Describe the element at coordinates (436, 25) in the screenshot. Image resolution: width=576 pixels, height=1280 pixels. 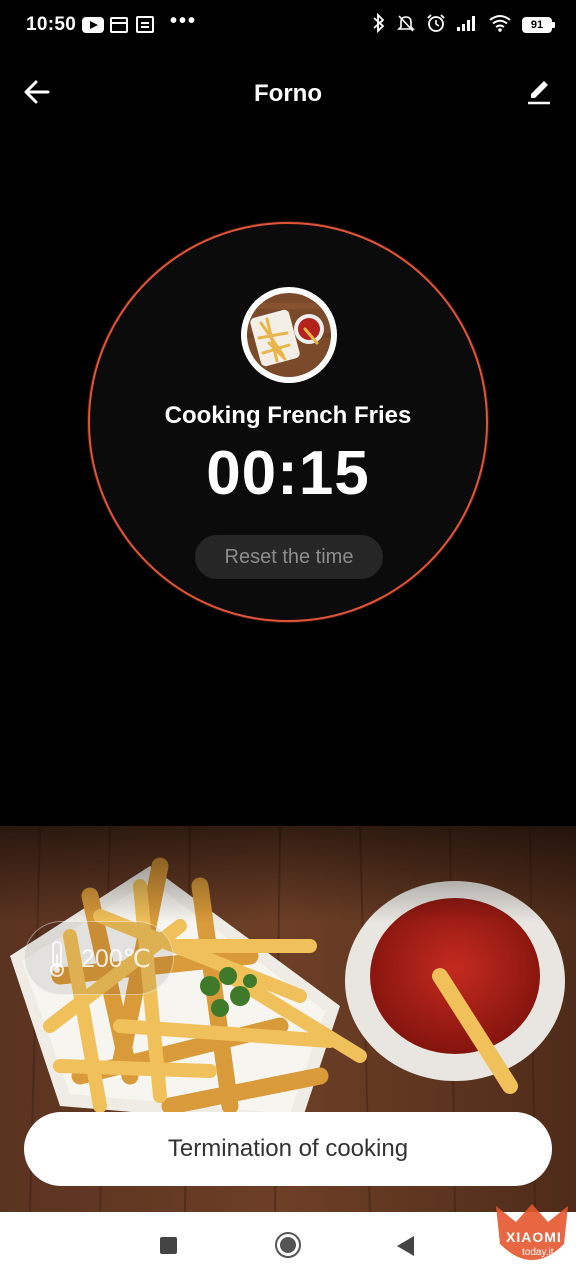
I see `alarm-icon` at that location.